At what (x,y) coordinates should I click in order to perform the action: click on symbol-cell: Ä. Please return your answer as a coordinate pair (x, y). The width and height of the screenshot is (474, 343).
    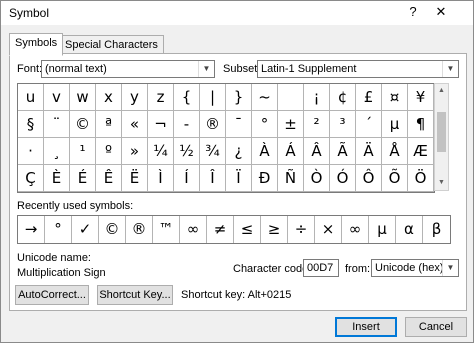
    Looking at the image, I should click on (369, 151).